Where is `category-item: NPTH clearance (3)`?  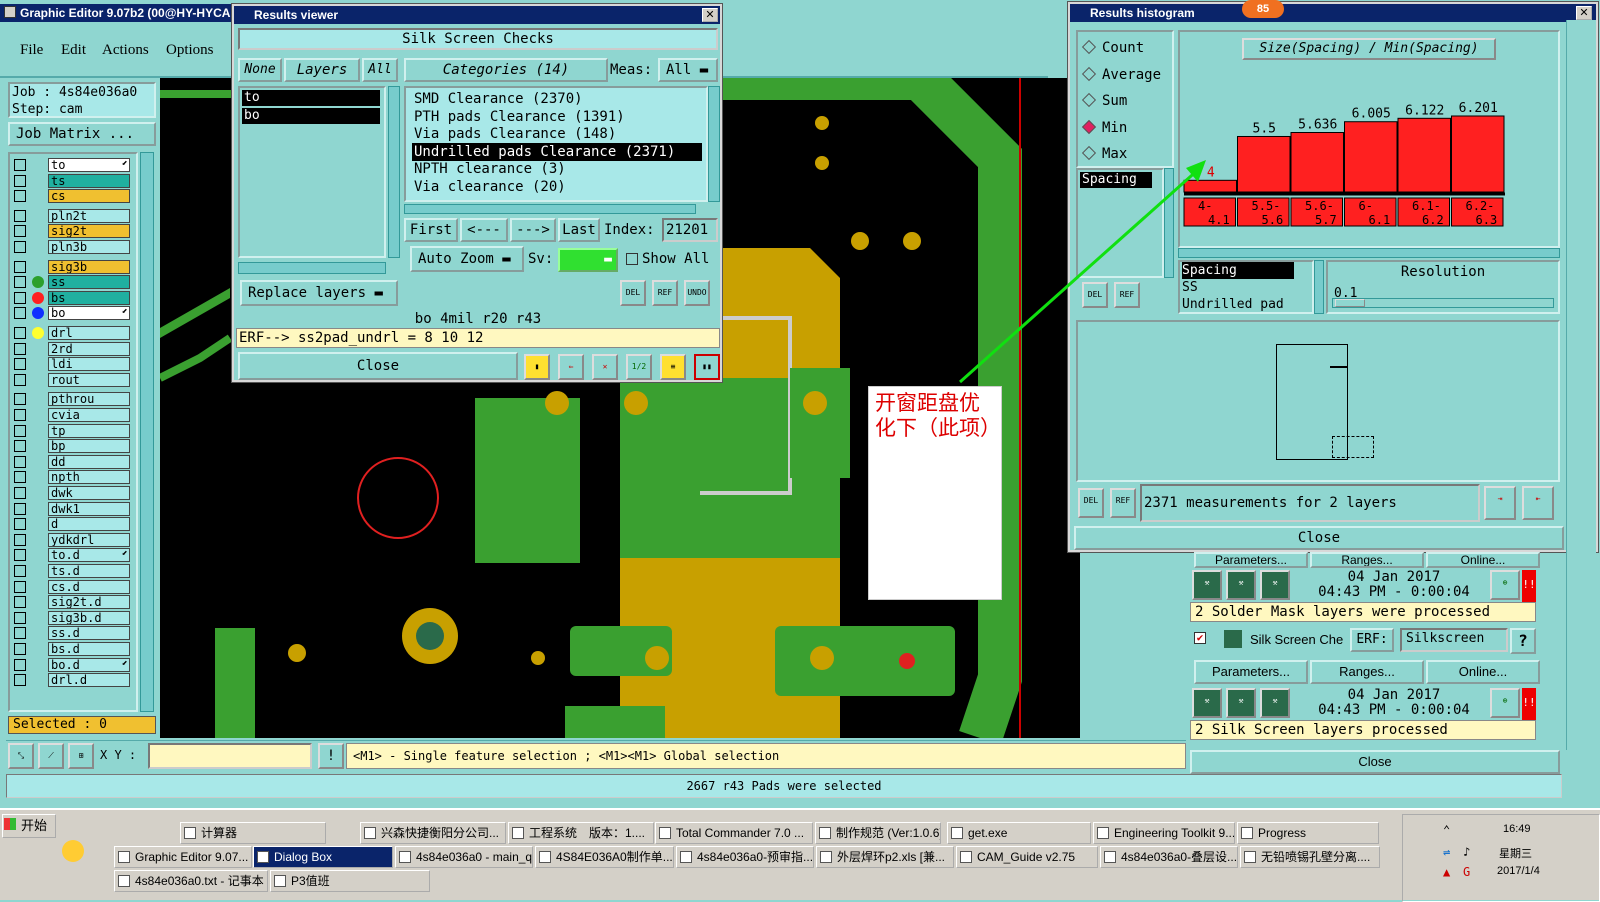
category-item: NPTH clearance (3) is located at coordinates (557, 169).